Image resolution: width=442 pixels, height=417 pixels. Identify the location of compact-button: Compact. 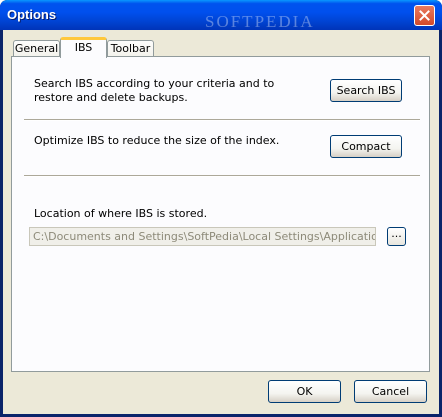
(366, 146).